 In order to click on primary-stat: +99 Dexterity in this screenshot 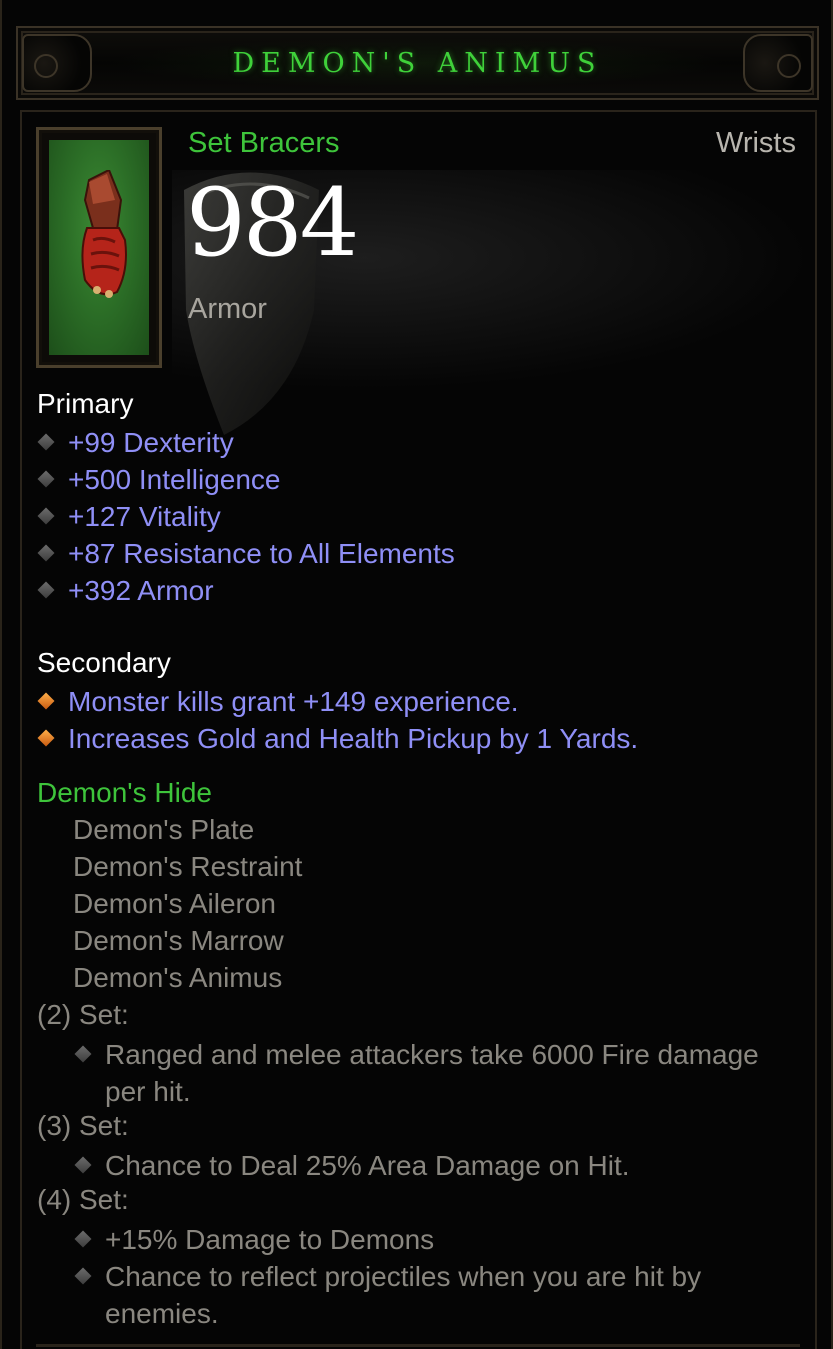, I will do `click(135, 443)`.